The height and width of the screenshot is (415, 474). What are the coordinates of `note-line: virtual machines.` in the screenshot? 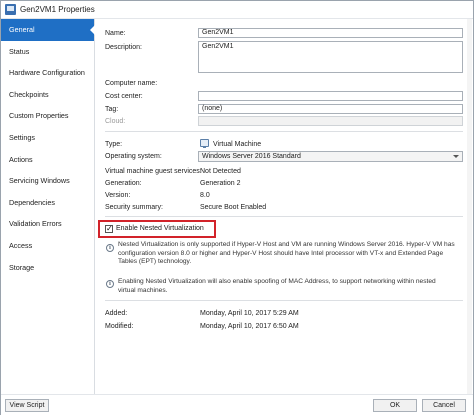 It's located at (143, 290).